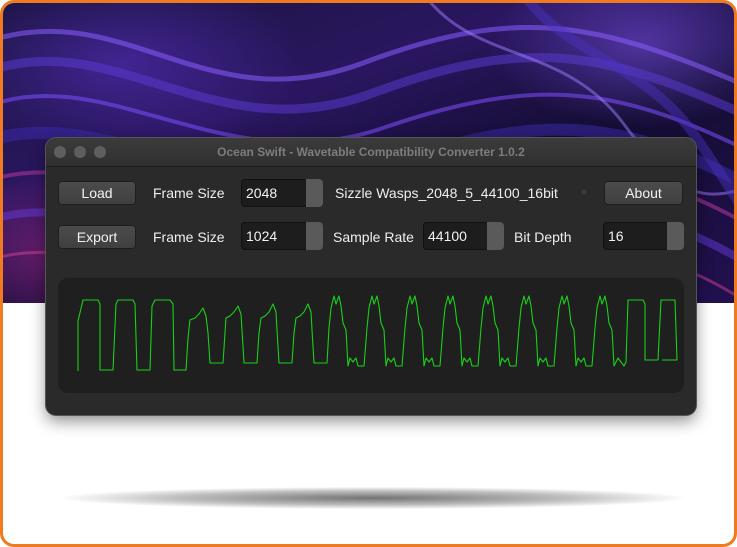 This screenshot has width=737, height=547. What do you see at coordinates (97, 193) in the screenshot?
I see `load-button: Load` at bounding box center [97, 193].